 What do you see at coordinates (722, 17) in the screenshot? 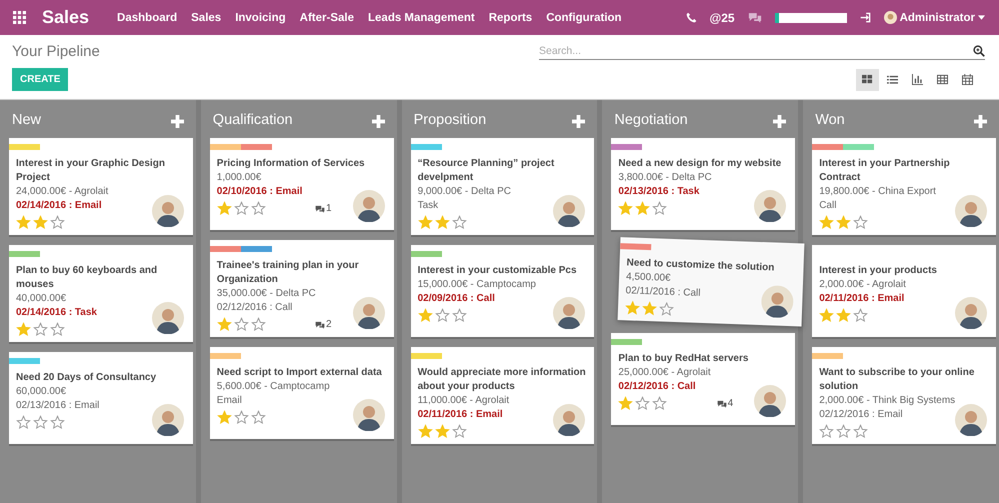
I see `mentions-count: @25` at bounding box center [722, 17].